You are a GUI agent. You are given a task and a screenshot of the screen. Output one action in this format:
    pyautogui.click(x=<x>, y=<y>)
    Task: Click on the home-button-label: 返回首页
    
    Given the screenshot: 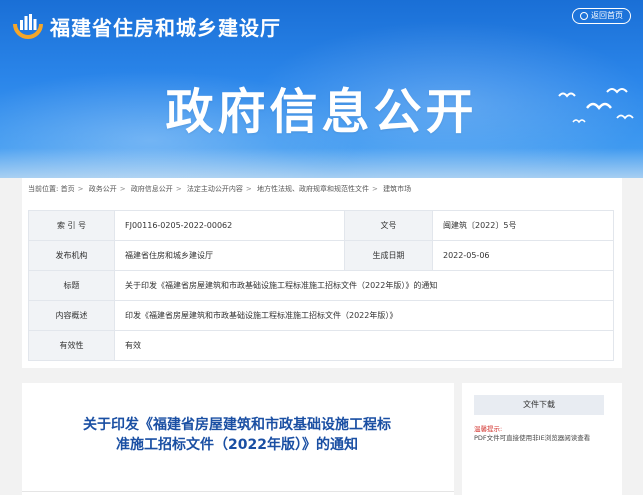 What is the action you would take?
    pyautogui.click(x=607, y=15)
    